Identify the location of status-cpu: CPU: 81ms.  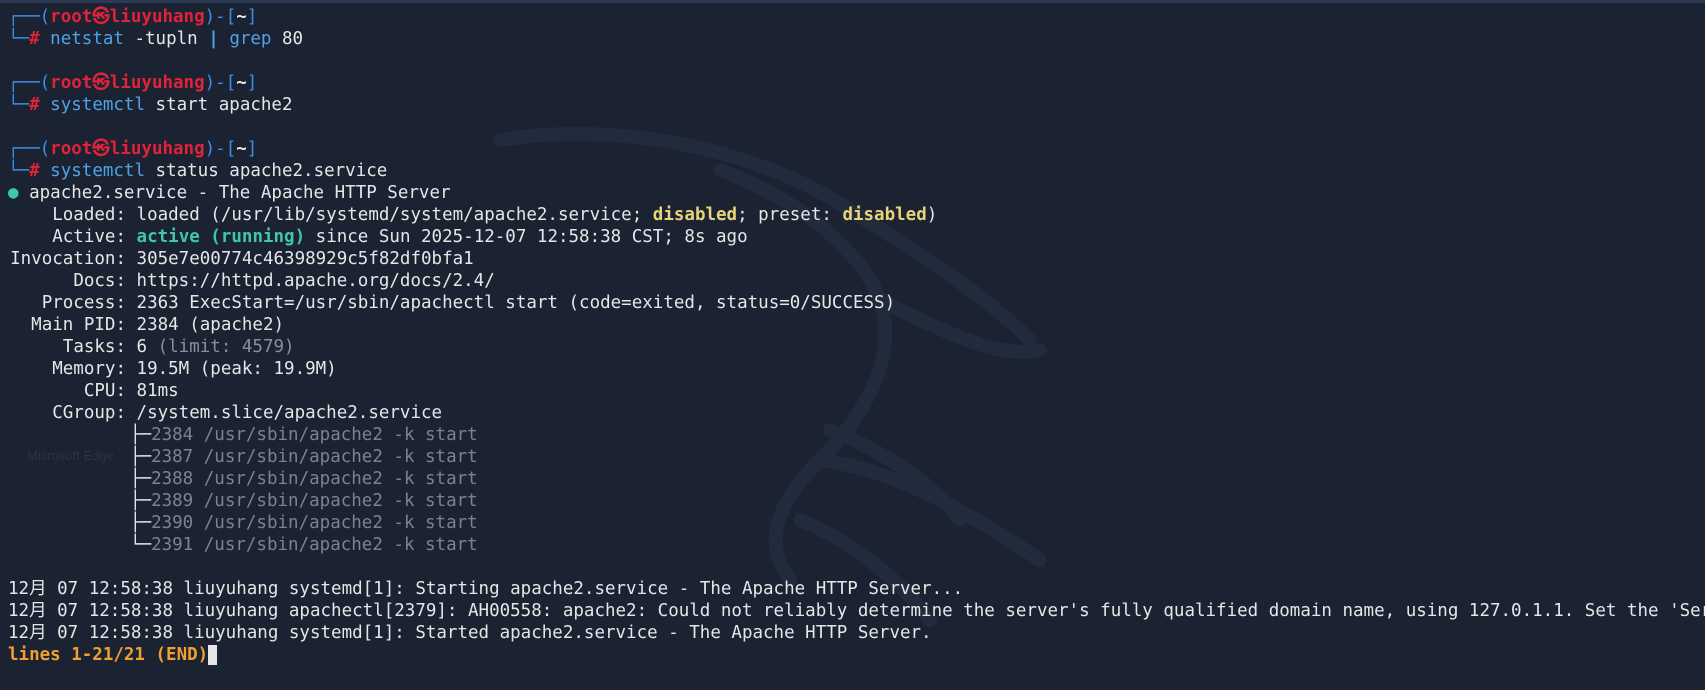
(853, 391).